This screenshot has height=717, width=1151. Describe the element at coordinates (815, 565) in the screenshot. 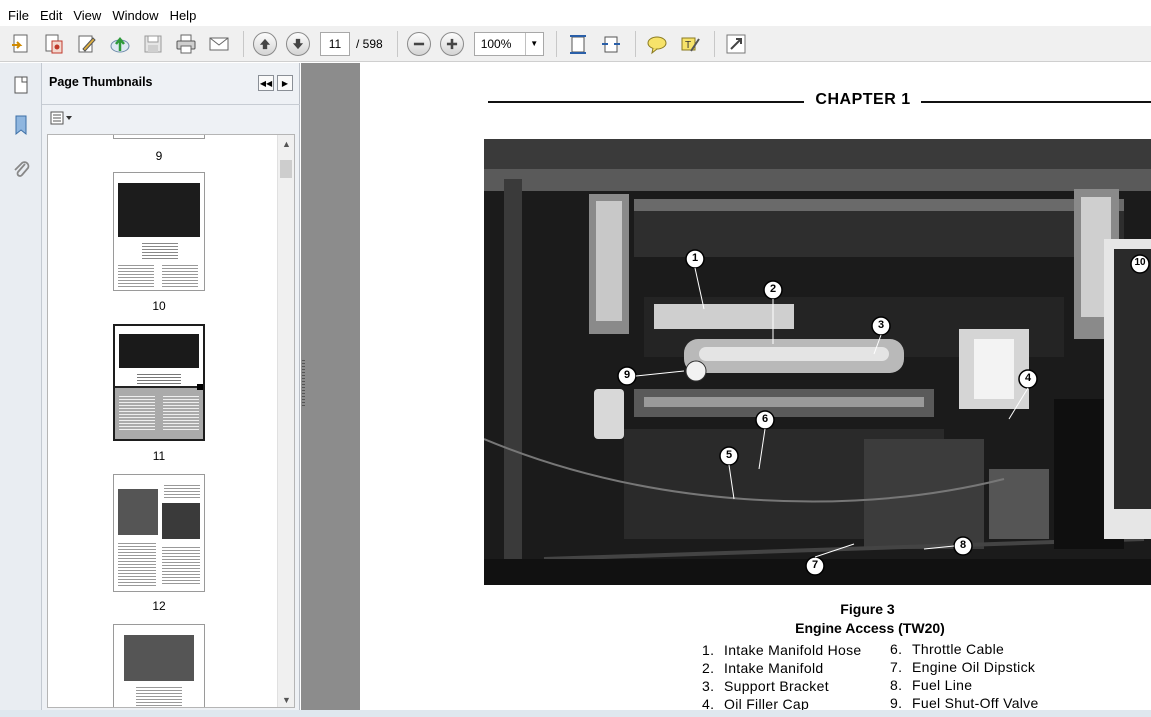

I see `callout-7: 7` at that location.